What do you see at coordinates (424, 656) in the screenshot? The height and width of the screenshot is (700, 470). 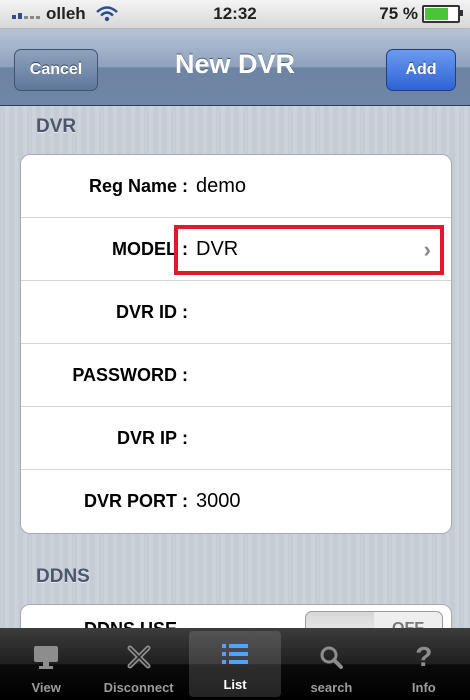 I see `question-icon: ?` at bounding box center [424, 656].